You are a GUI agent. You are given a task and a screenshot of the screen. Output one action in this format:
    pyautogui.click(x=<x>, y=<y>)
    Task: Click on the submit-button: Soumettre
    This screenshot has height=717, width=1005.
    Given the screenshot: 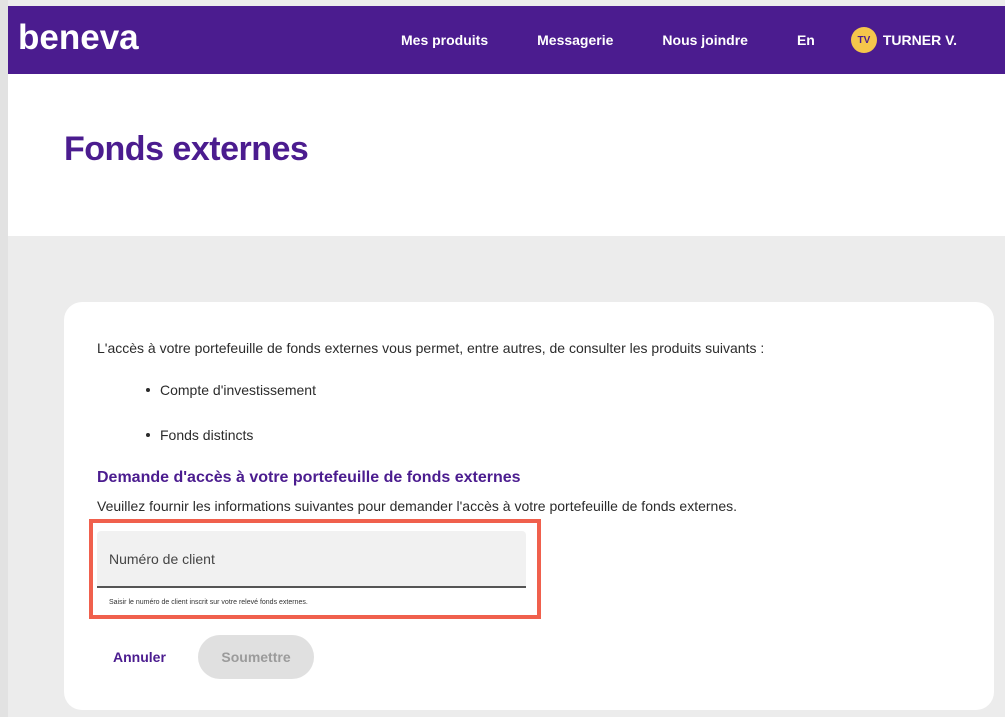 What is the action you would take?
    pyautogui.click(x=256, y=657)
    